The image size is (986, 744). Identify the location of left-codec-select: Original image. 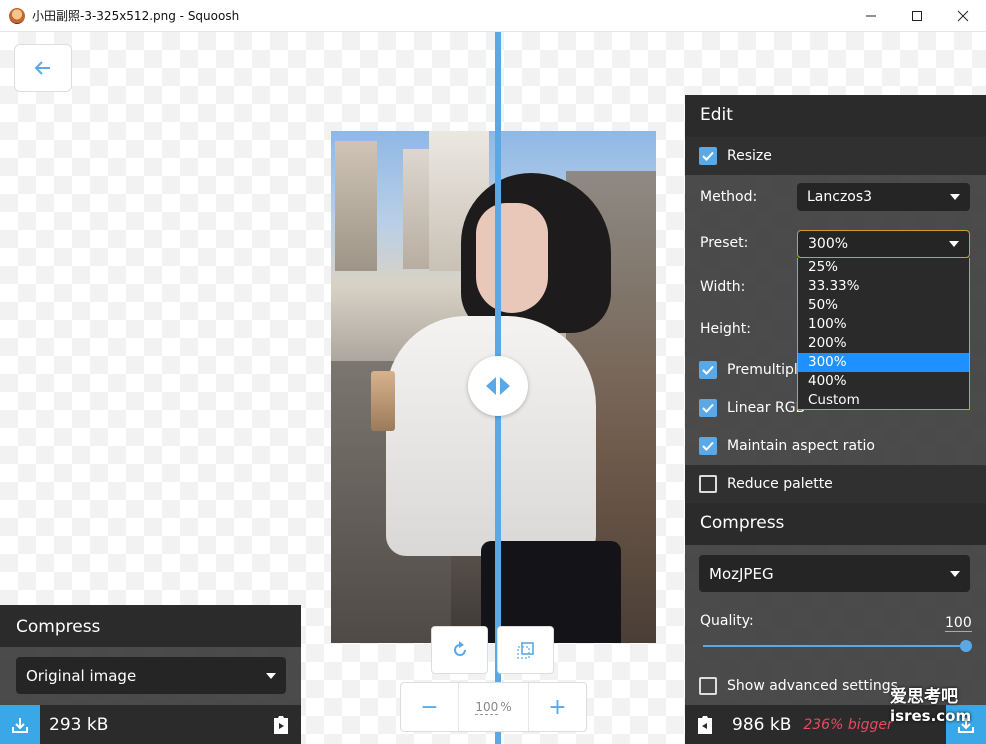
(151, 675).